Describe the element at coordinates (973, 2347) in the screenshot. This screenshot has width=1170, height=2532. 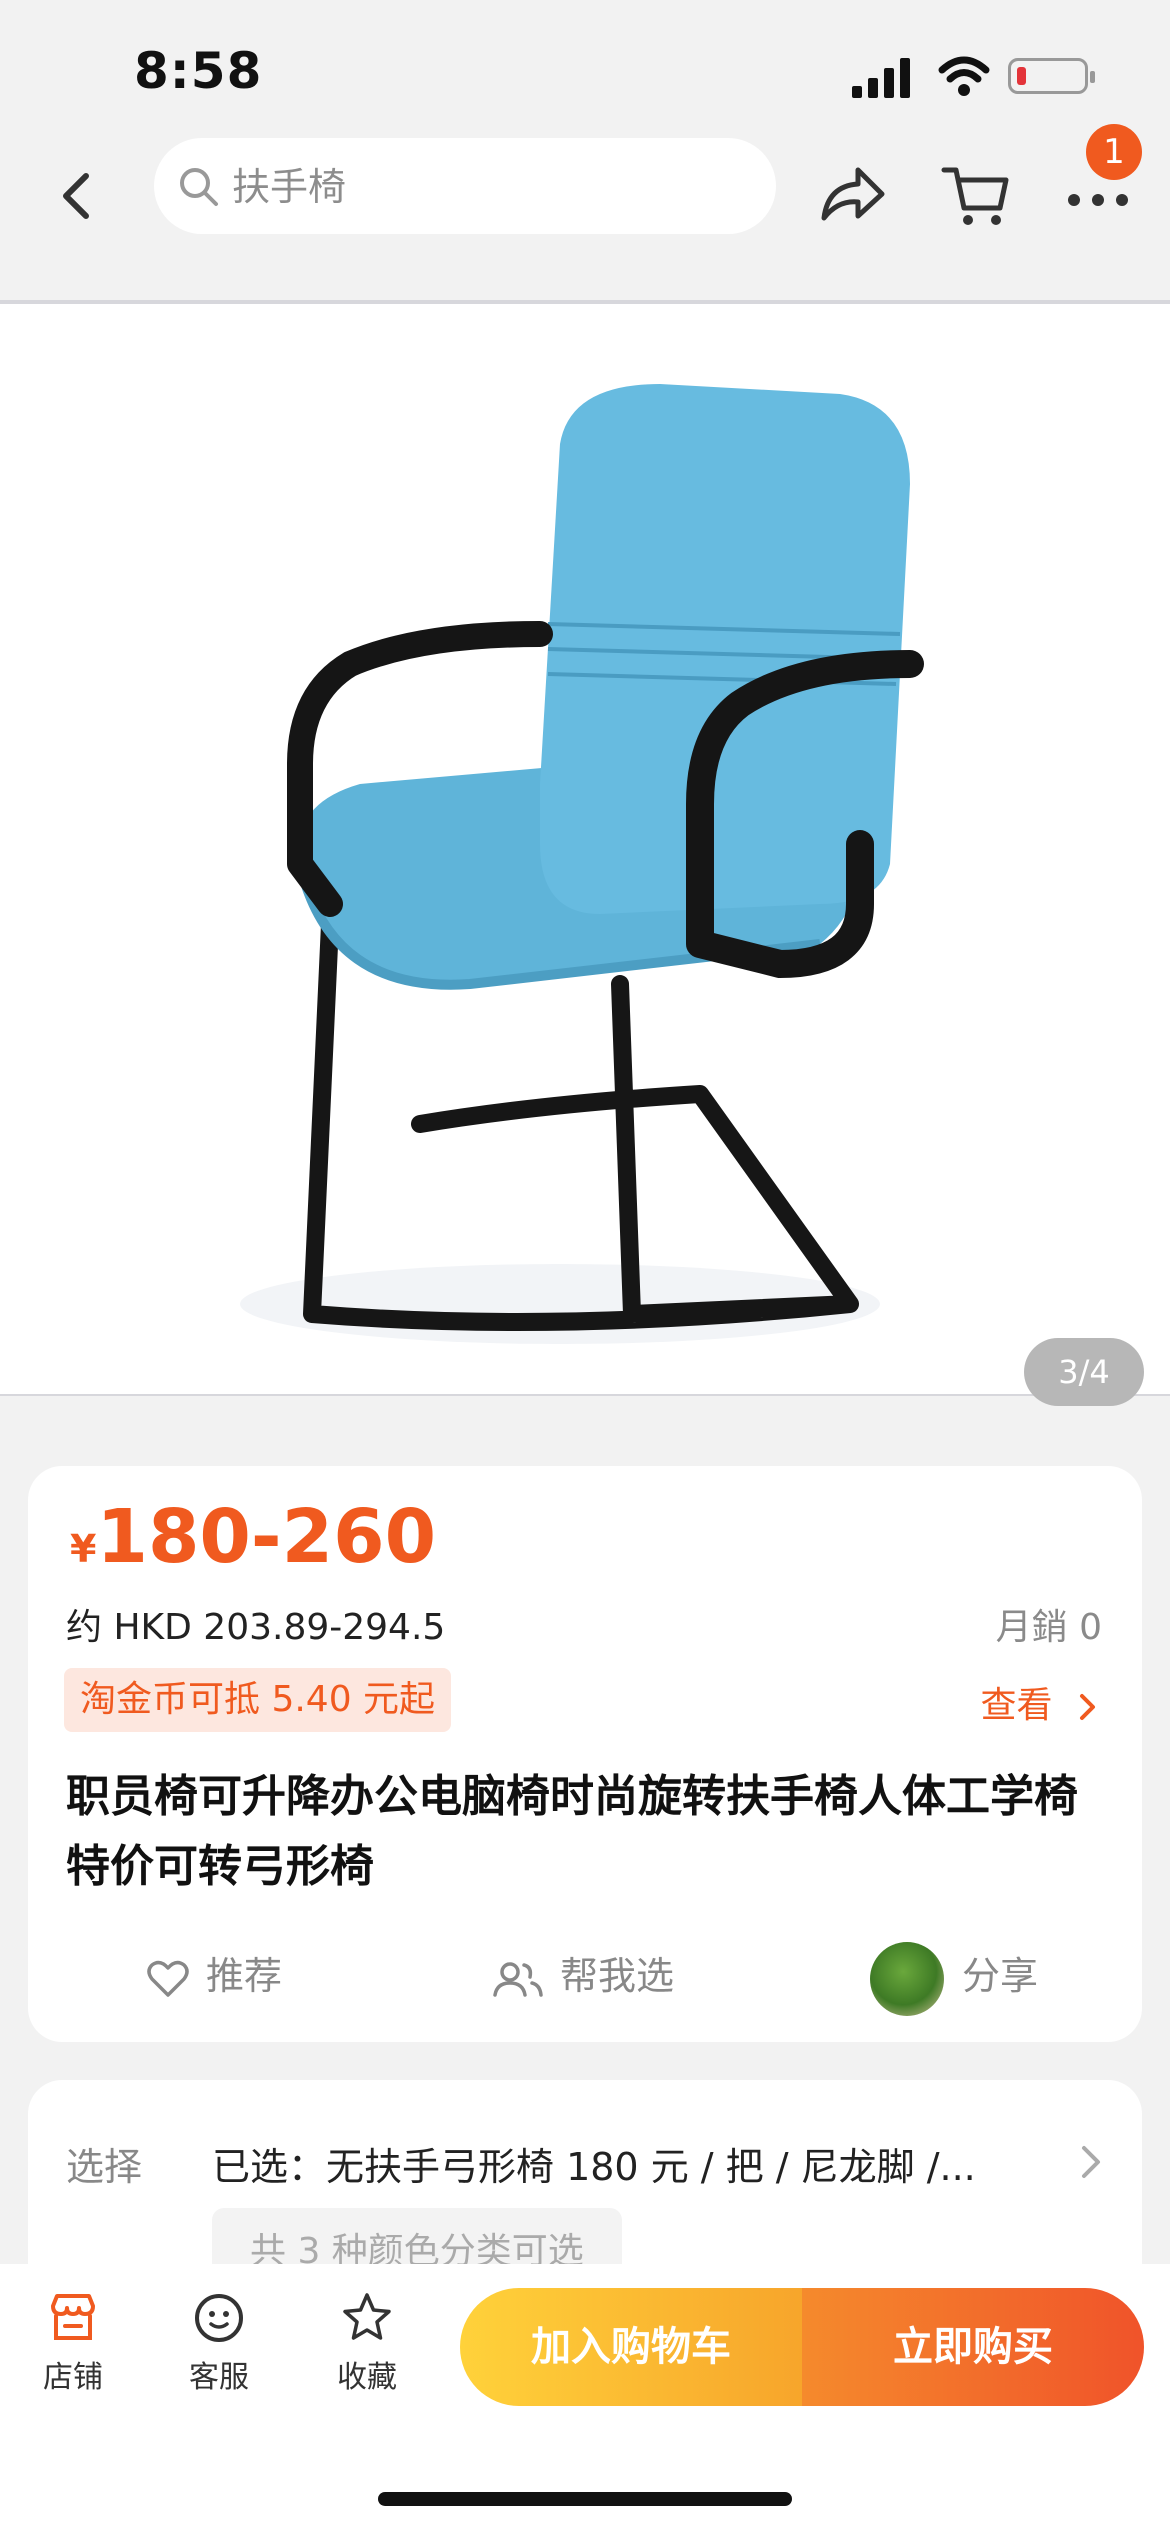
I see `buy-now-button: 立即购买` at that location.